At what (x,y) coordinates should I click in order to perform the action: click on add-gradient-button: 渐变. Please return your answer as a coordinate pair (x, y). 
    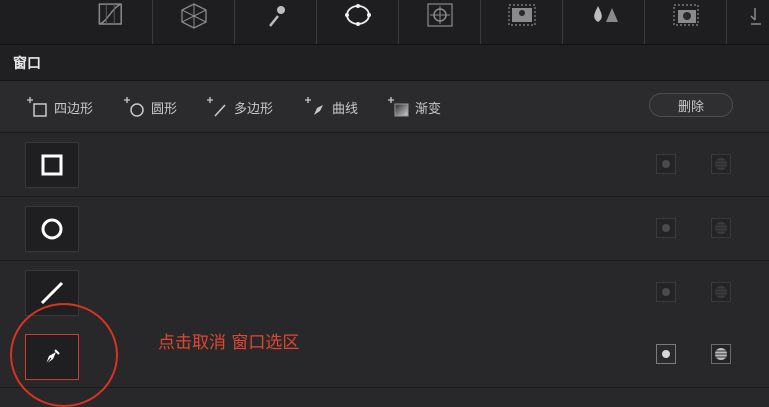
    Looking at the image, I should click on (414, 107).